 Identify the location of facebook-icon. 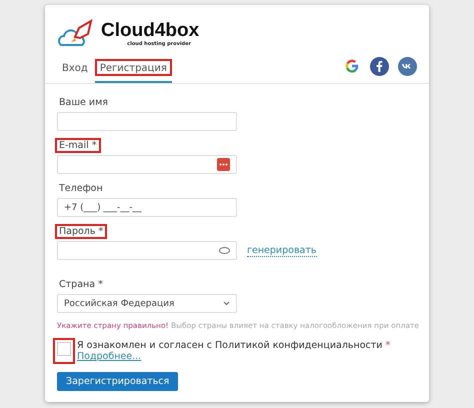
(379, 66).